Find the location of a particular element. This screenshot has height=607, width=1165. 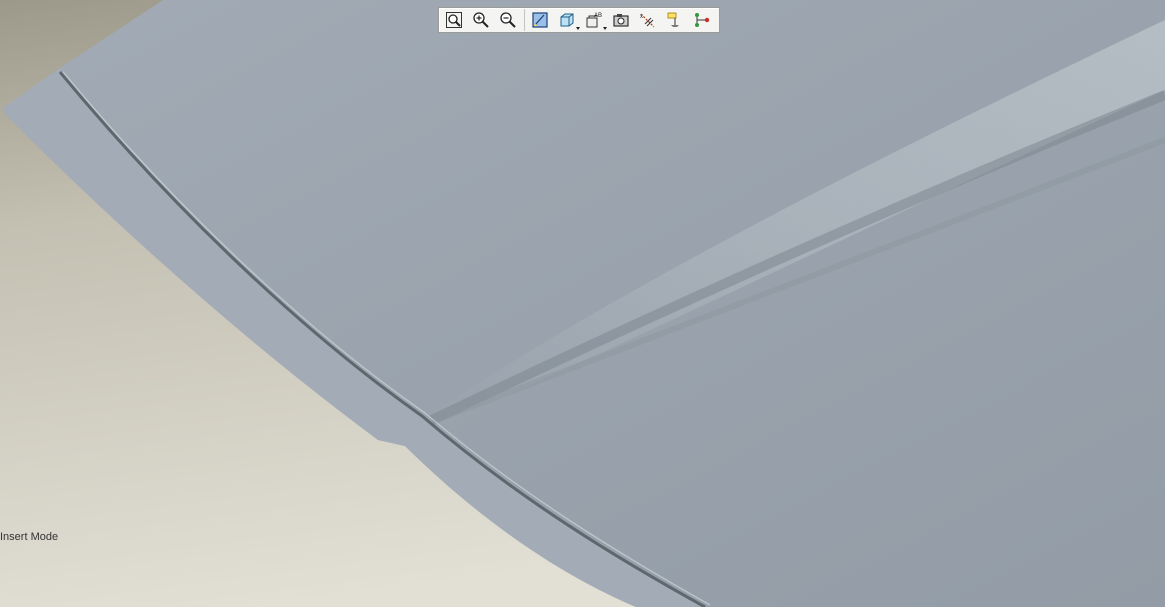

datum-plane-icon is located at coordinates (673, 19).